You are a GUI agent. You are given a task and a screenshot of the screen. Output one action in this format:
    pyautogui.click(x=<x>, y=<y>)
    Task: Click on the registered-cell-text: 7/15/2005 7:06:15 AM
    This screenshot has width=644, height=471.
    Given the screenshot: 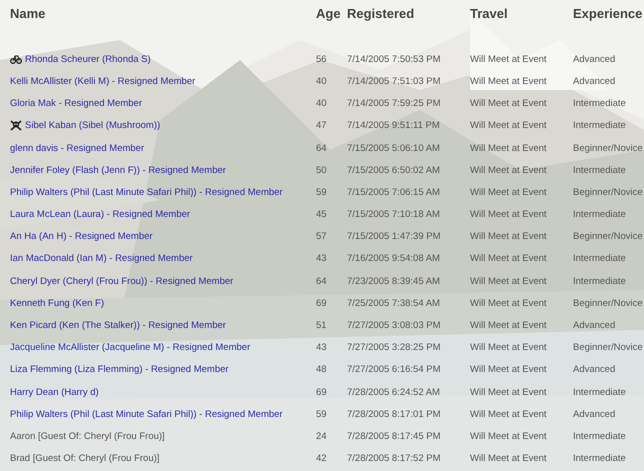 What is the action you would take?
    pyautogui.click(x=394, y=192)
    